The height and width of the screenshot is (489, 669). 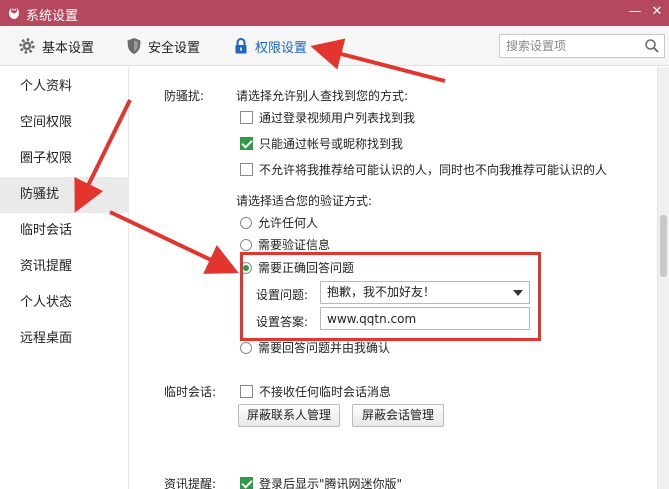 What do you see at coordinates (325, 392) in the screenshot?
I see `checkbox-label: 不接收任何临时会话消息` at bounding box center [325, 392].